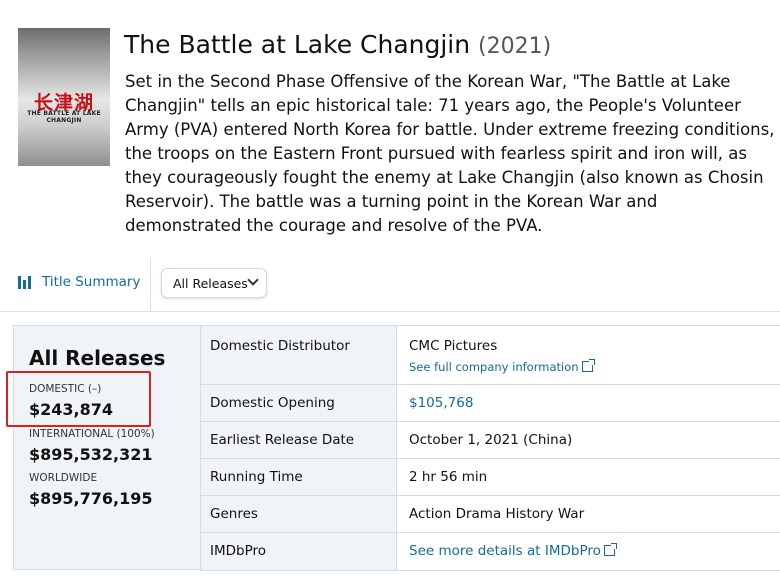 Image resolution: width=780 pixels, height=584 pixels. I want to click on worldwide-label: WORLDWIDE, so click(63, 478).